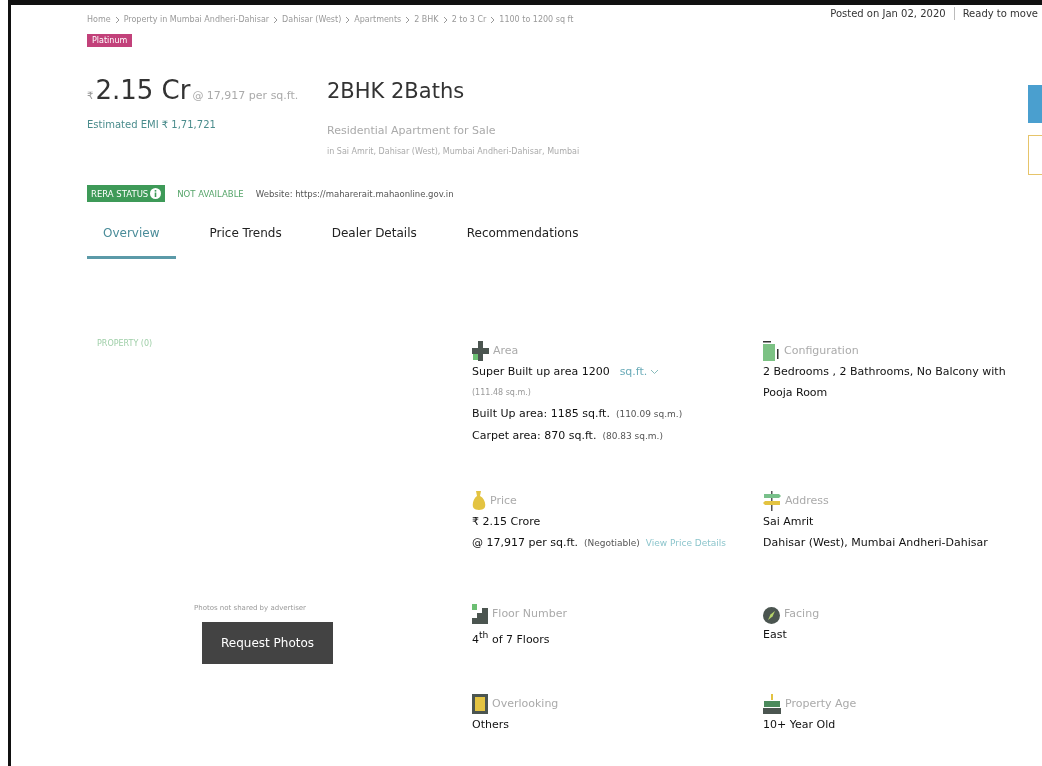  Describe the element at coordinates (245, 242) in the screenshot. I see `tab: Price Trends` at that location.